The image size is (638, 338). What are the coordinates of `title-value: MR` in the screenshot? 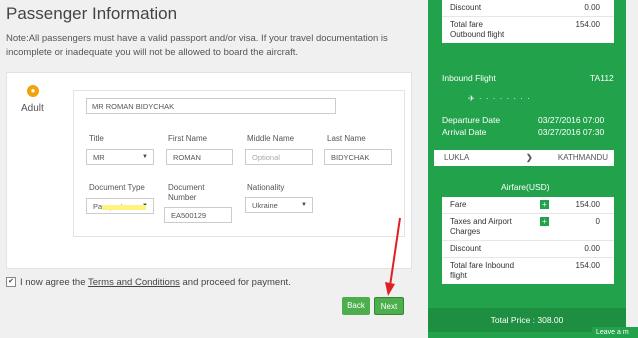 It's located at (99, 157).